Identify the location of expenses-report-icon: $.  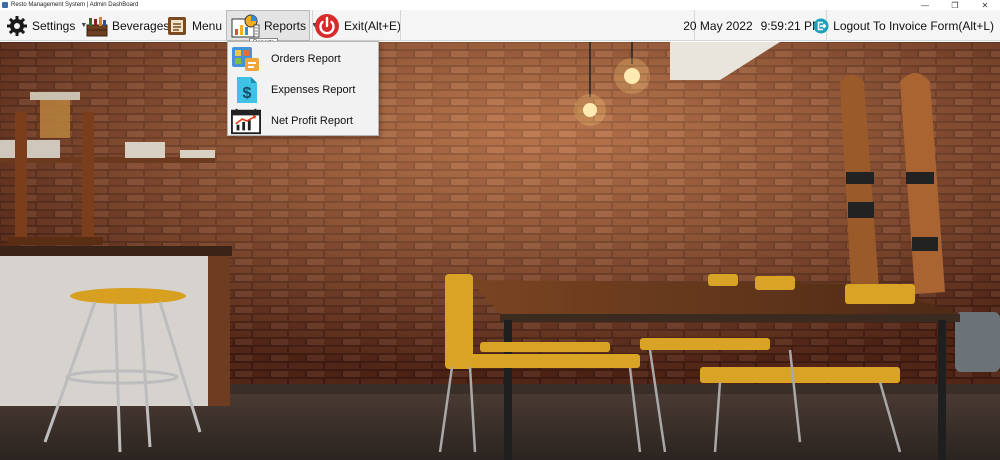
(246, 90).